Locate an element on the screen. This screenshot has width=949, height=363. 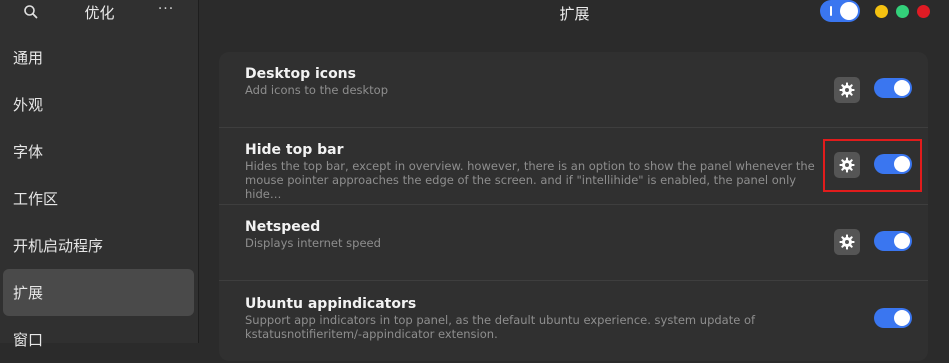
sidebar-item-label: 字体 is located at coordinates (28, 152).